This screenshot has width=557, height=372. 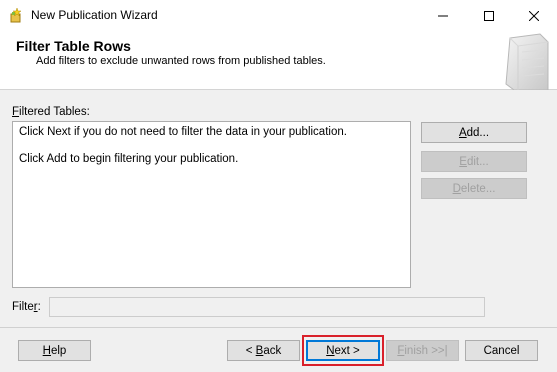 I want to click on back-button-label: ack, so click(x=272, y=350).